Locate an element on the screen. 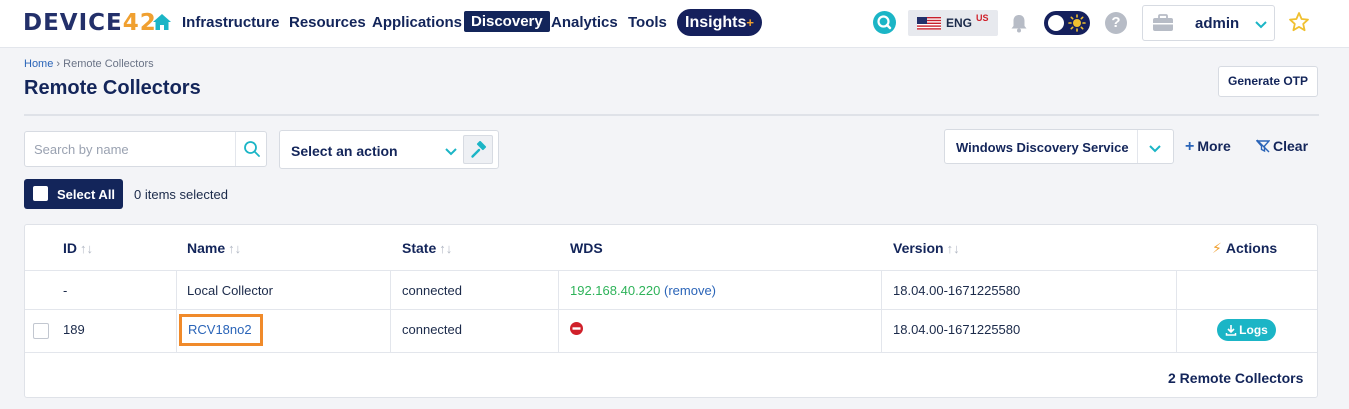  select-all-checkbox is located at coordinates (40, 193).